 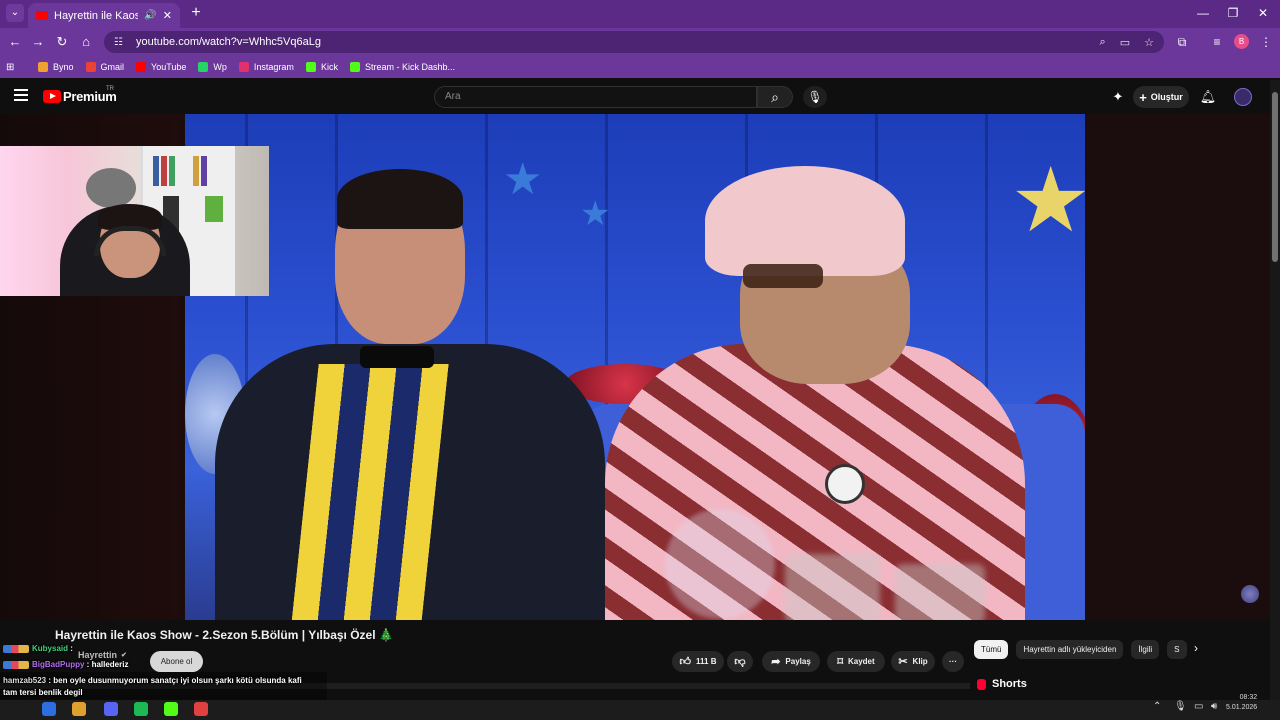 I want to click on plus-icon: +, so click(x=1143, y=97).